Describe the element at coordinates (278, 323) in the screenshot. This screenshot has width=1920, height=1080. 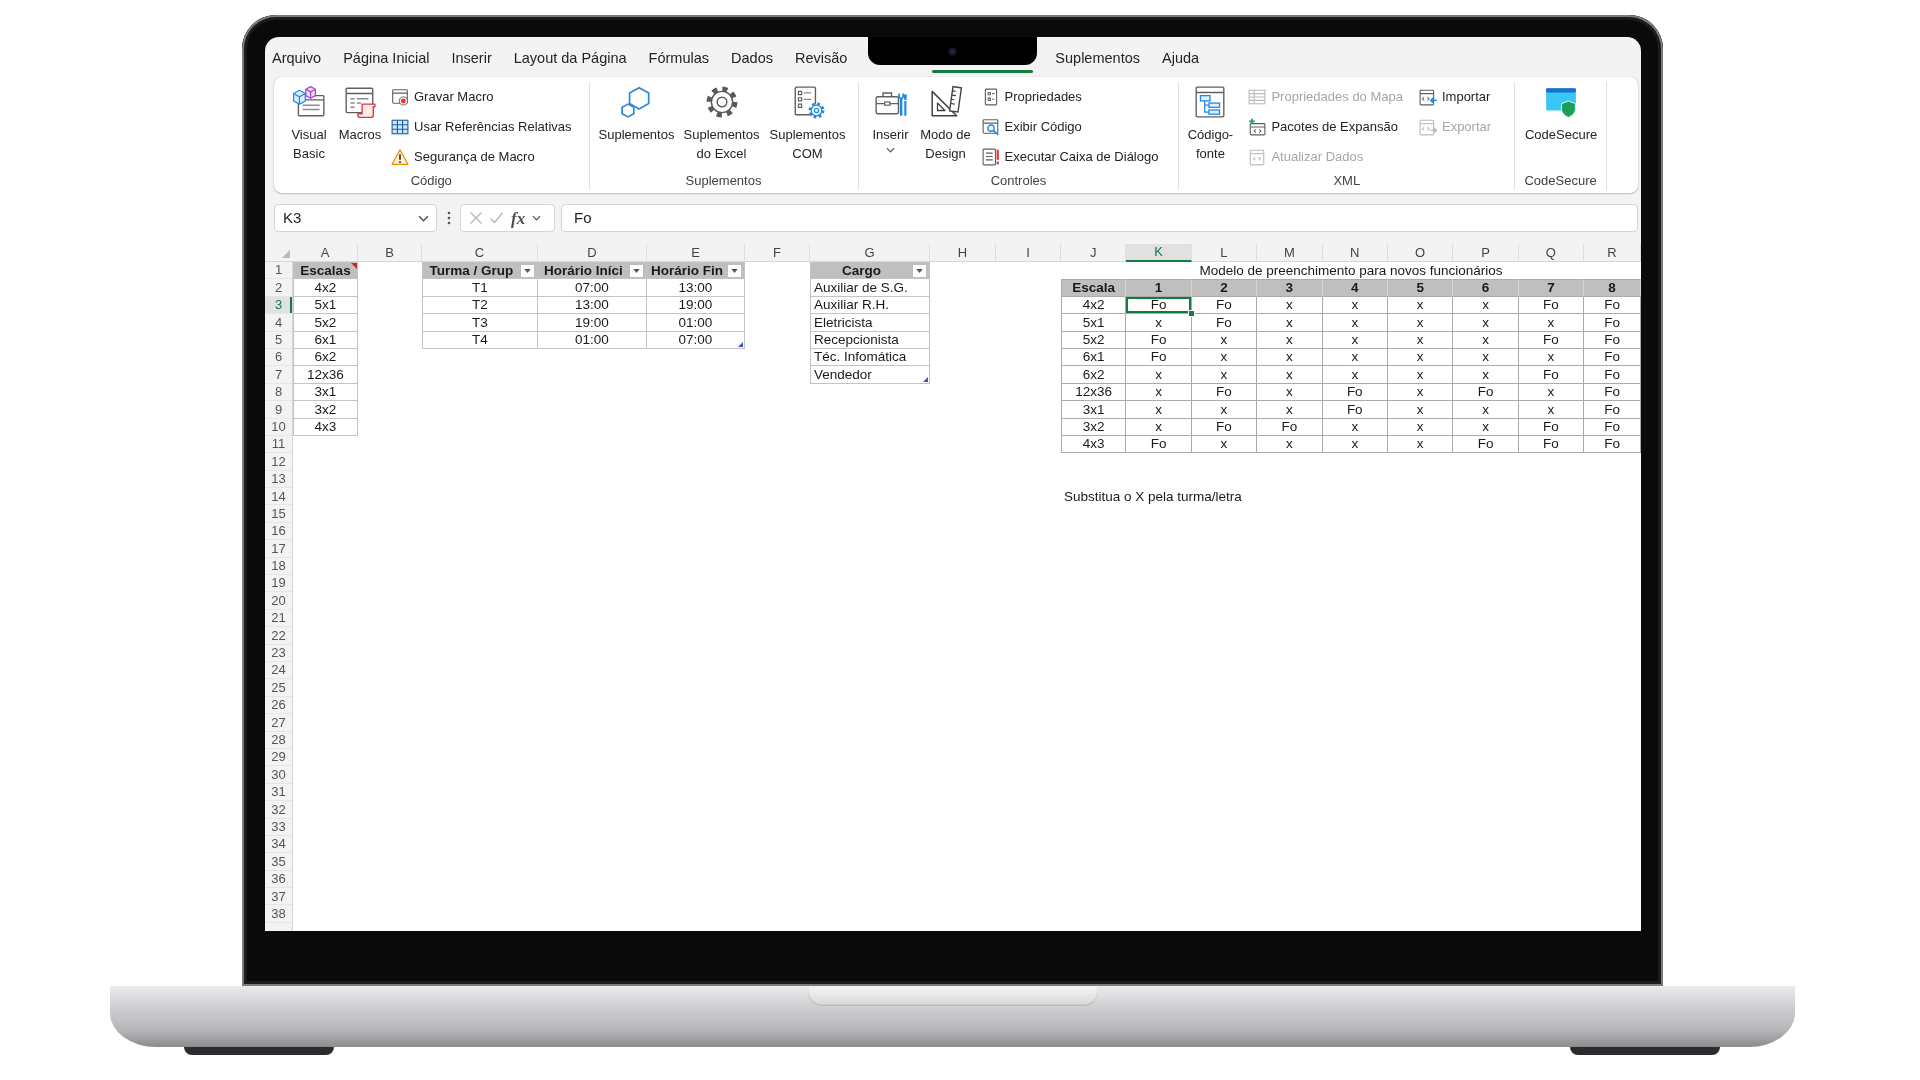
I see `row-header: 4` at that location.